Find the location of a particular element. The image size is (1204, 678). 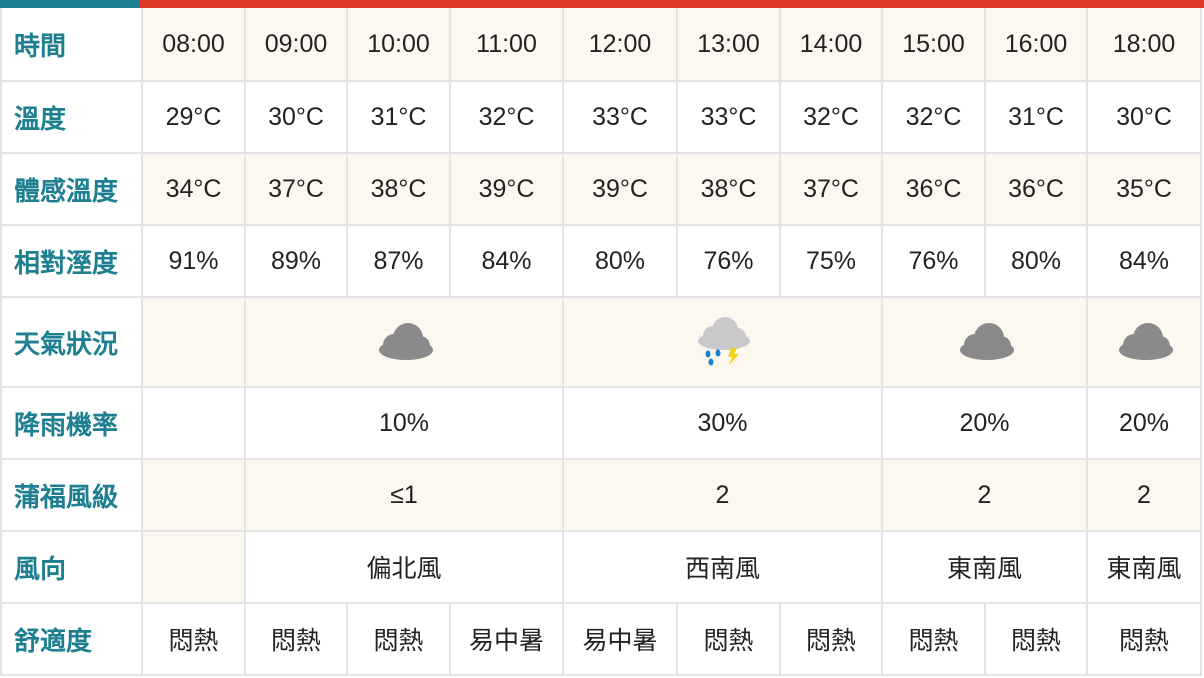

time-cell: 08:00 is located at coordinates (193, 45).